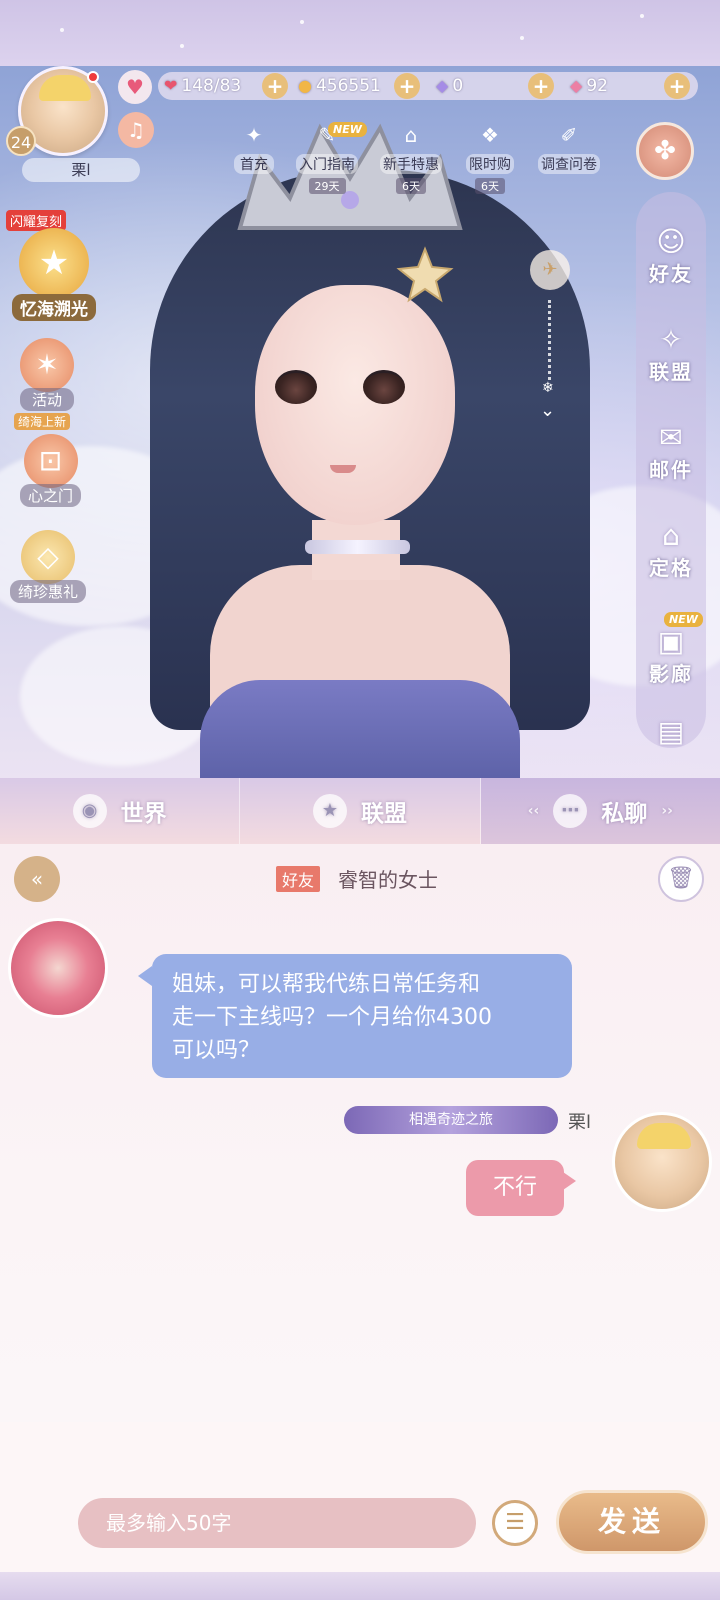  What do you see at coordinates (348, 86) in the screenshot?
I see `gold-value: 456551` at bounding box center [348, 86].